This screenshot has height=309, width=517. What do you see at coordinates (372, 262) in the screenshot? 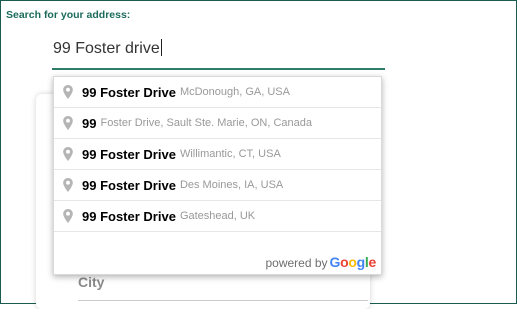
I see `google-logo-letter: e` at bounding box center [372, 262].